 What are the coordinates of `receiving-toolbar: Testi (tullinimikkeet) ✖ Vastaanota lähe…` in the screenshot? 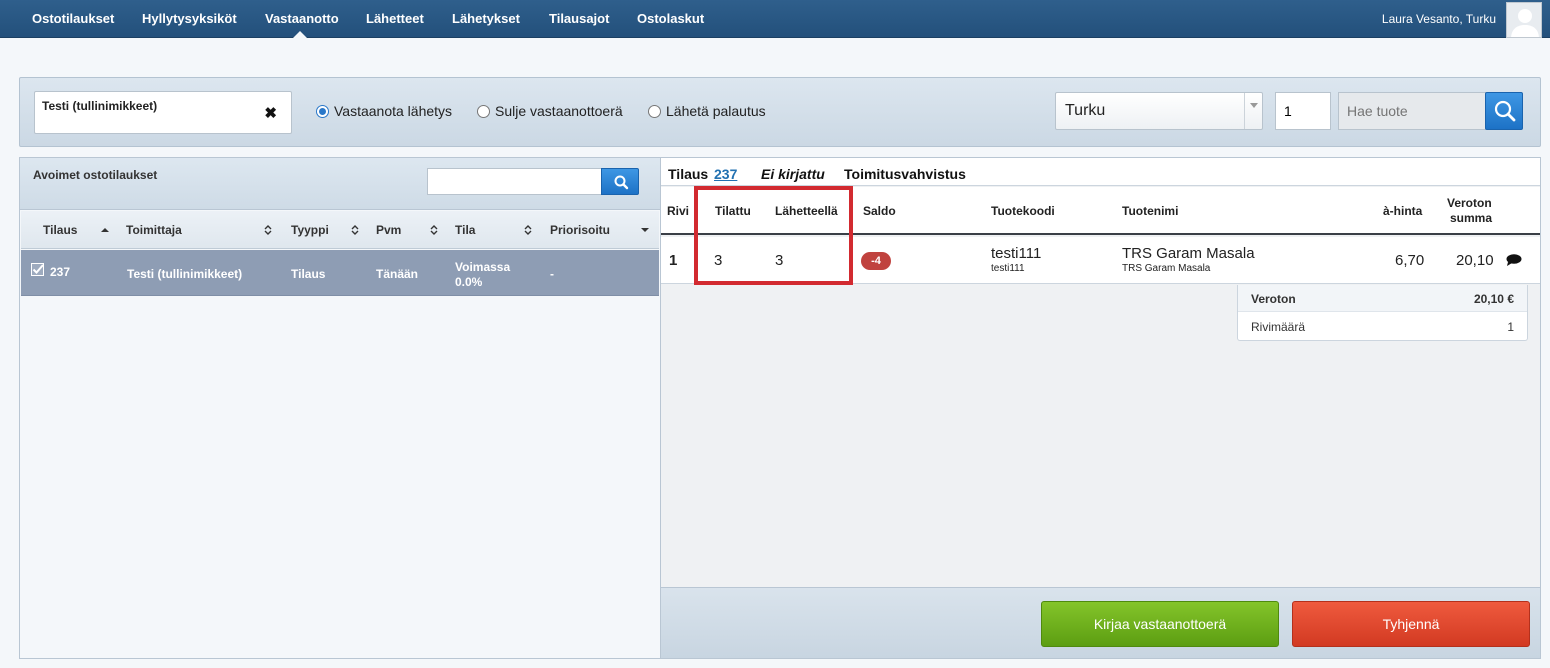 It's located at (780, 112).